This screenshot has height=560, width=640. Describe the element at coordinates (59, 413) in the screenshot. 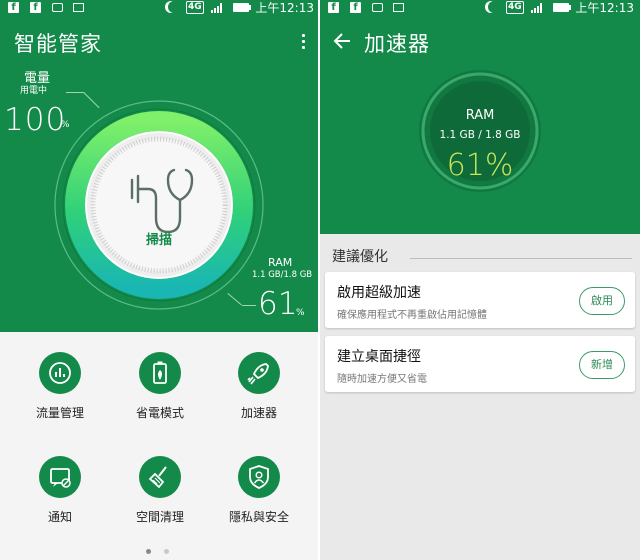

I see `grid-label: 流量管理` at that location.